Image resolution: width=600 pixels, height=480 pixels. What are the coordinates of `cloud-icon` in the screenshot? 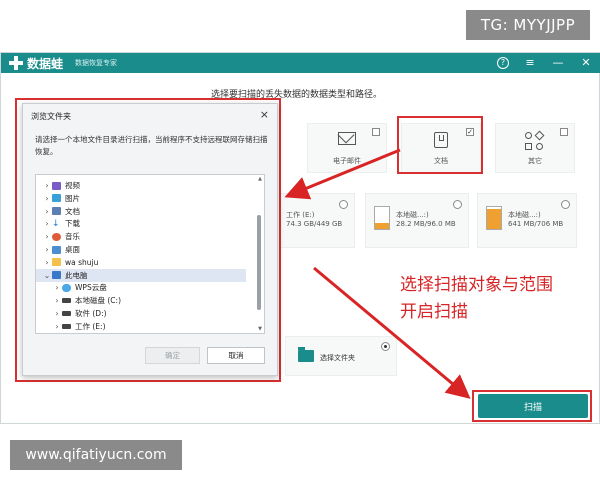 It's located at (66, 287).